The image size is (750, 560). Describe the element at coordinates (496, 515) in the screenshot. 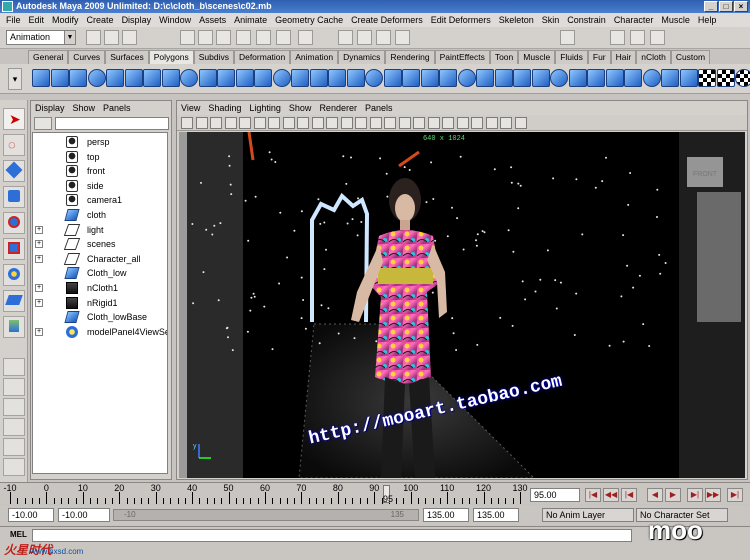

I see `end-time-field: 135.00` at that location.